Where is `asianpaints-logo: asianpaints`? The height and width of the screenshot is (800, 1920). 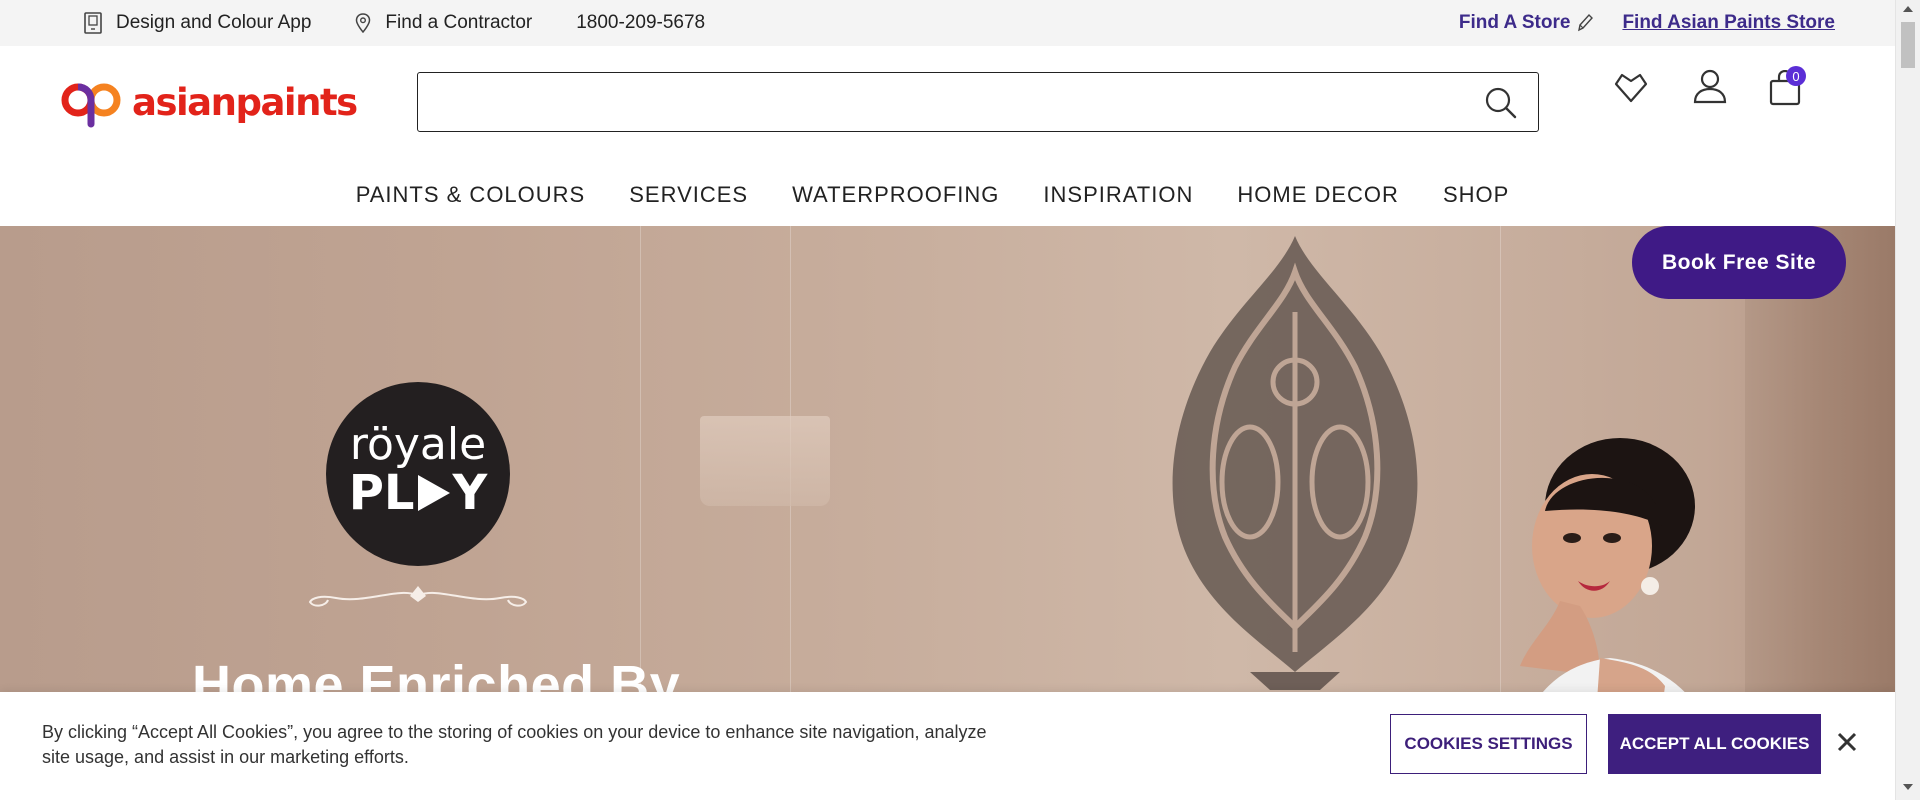
asianpaints-logo: asianpaints is located at coordinates (209, 102).